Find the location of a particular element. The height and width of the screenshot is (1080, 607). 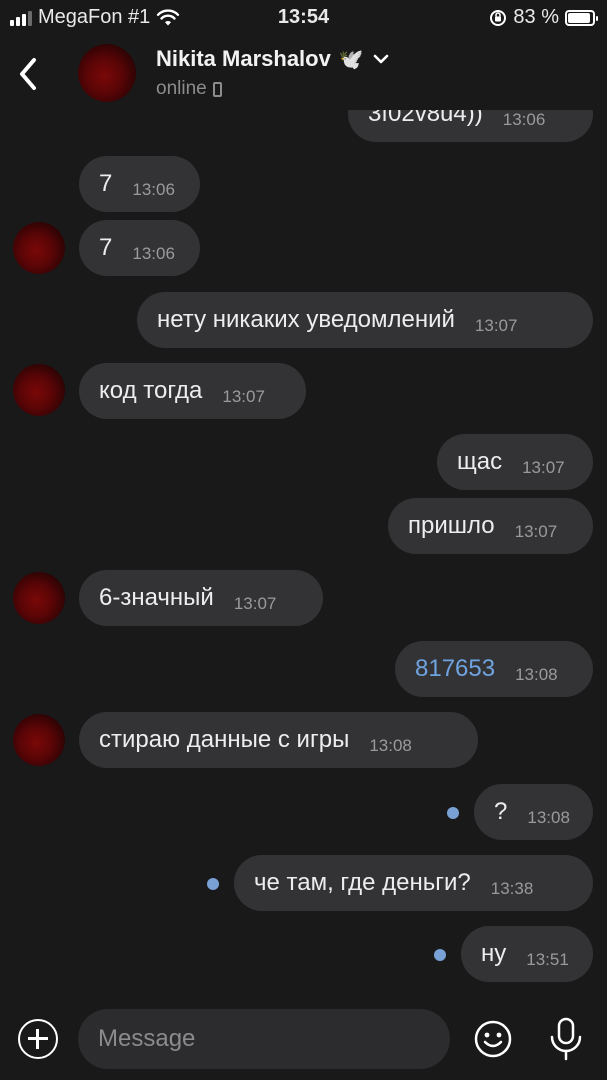

message-text: нету никаких уведомлений is located at coordinates (306, 319).